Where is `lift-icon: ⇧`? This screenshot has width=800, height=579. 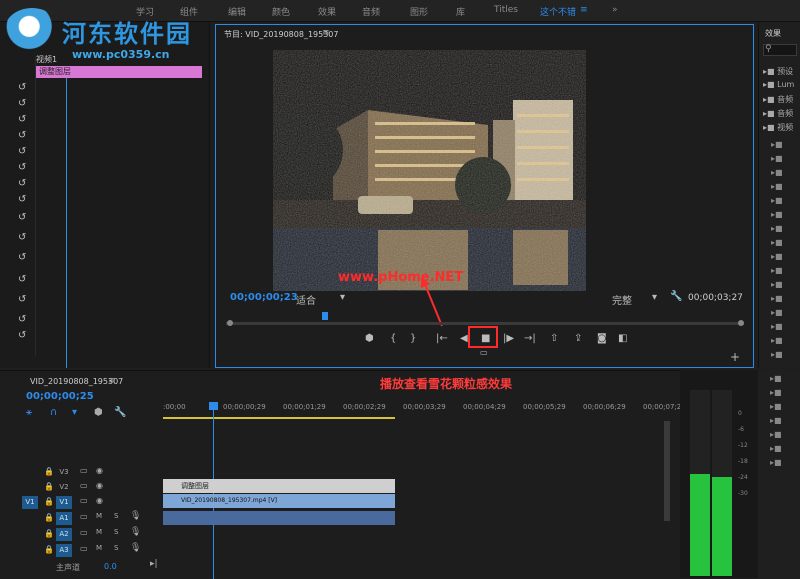
lift-icon: ⇧ is located at coordinates (554, 338).